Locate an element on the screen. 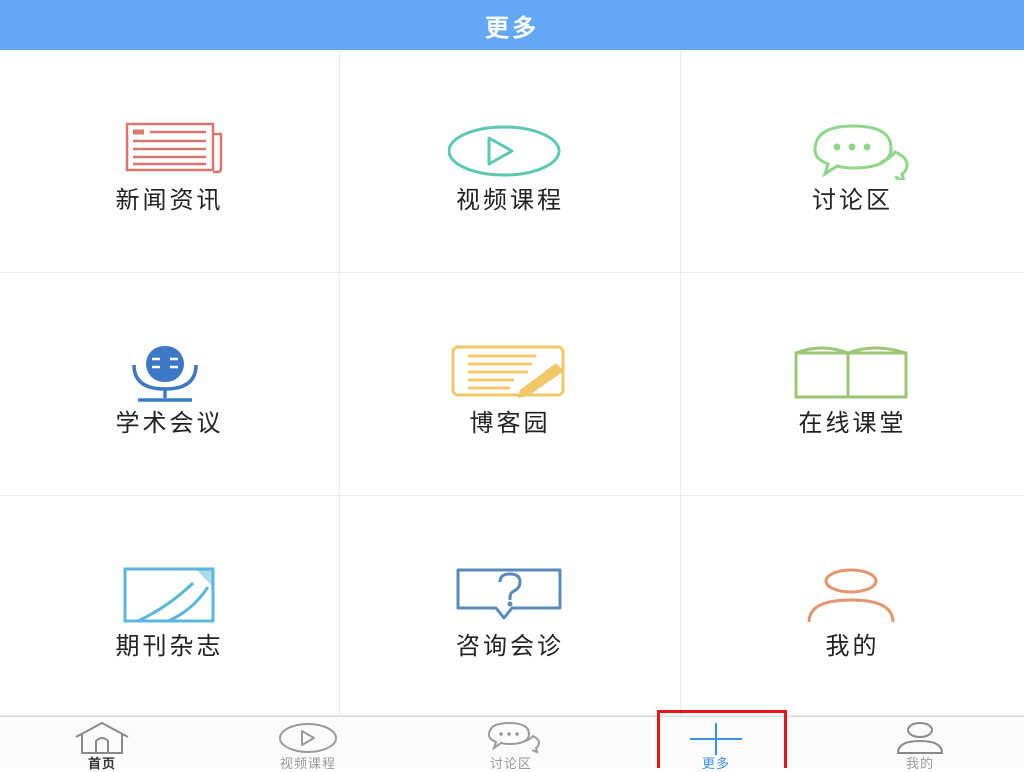  tab-label: 视频课程 is located at coordinates (307, 764).